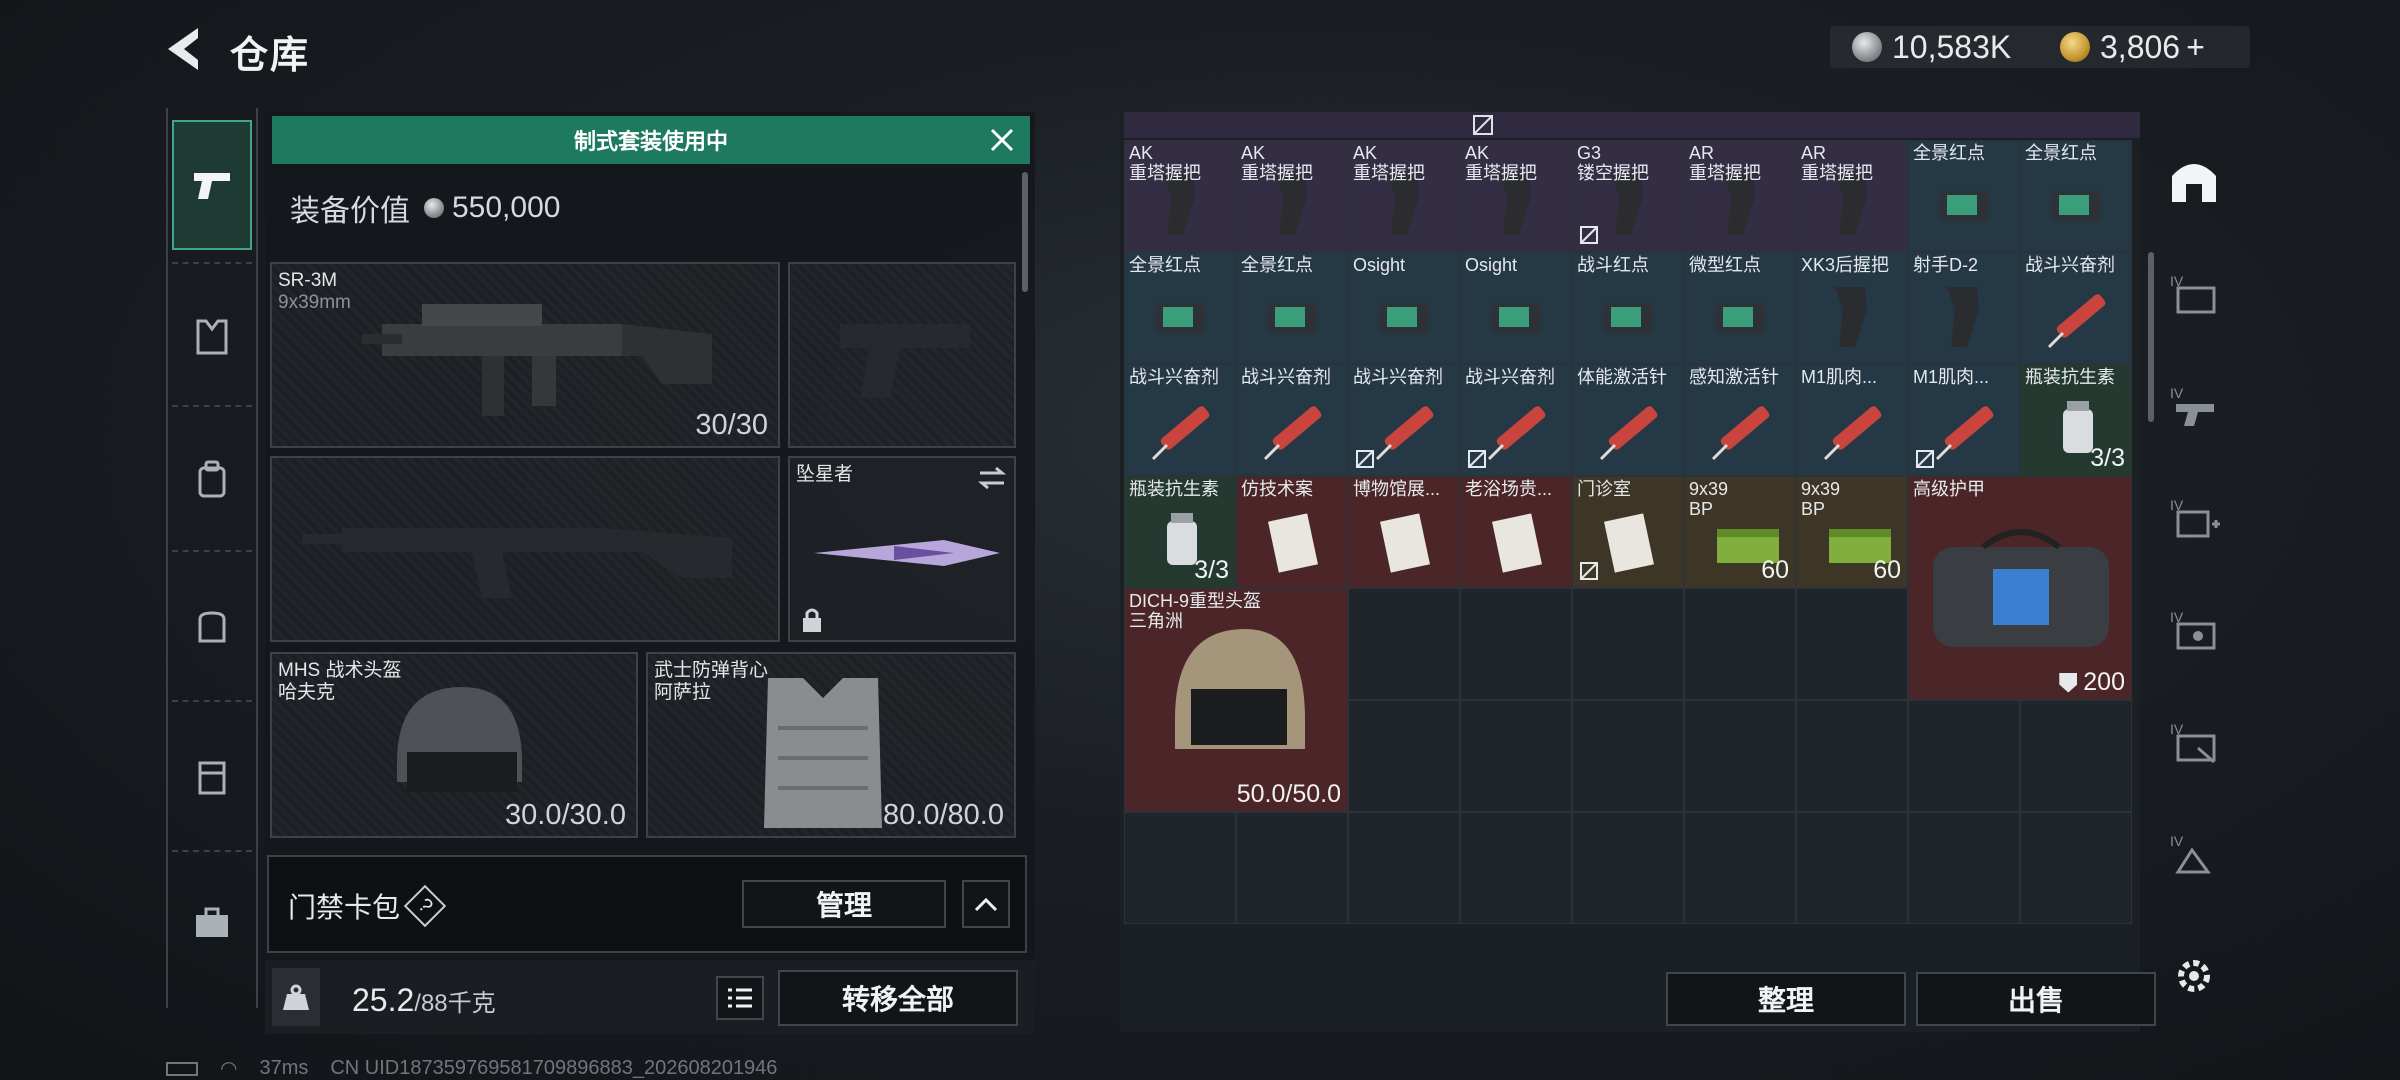  I want to click on sell-button: 出售, so click(2036, 999).